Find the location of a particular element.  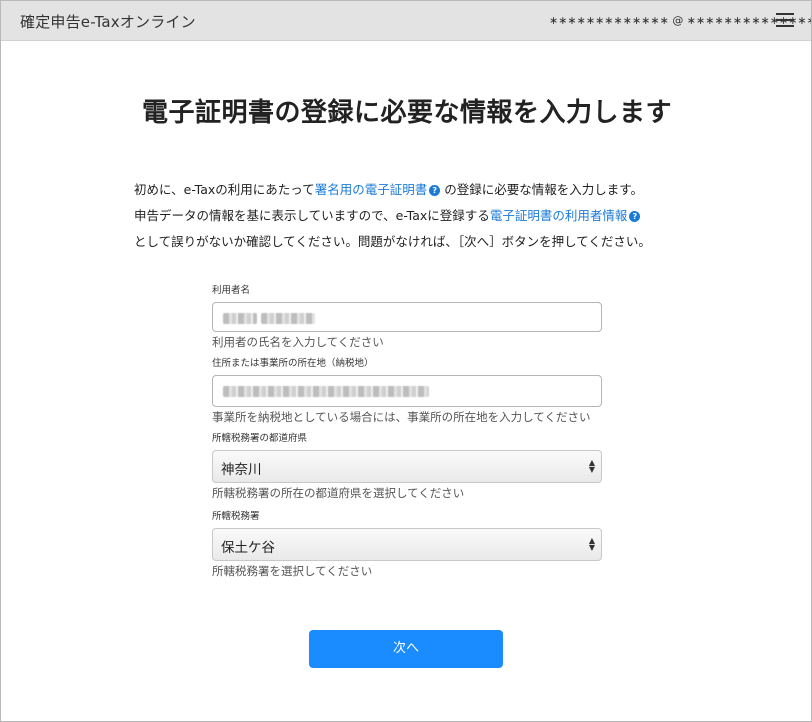

hamburger-menu-icon is located at coordinates (785, 20).